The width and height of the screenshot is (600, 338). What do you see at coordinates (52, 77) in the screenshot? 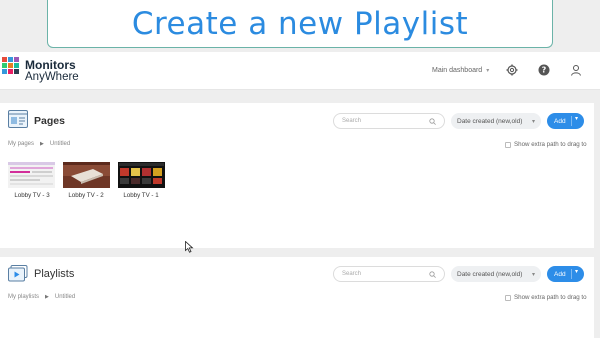
I see `logo-text-line2: AnyWhere` at bounding box center [52, 77].